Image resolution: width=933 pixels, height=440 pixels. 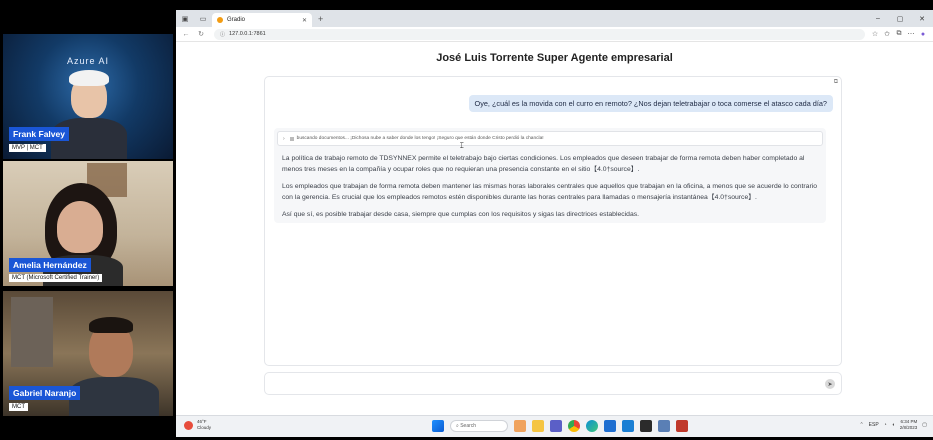 What do you see at coordinates (18, 407) in the screenshot?
I see `participant-role: MCT` at bounding box center [18, 407].